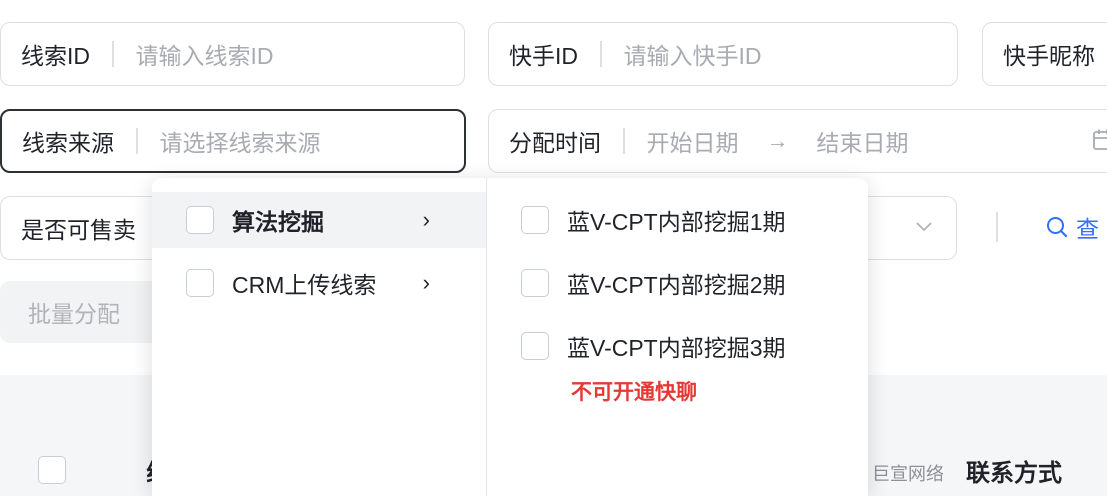 The image size is (1107, 496). I want to click on range-arrow-icon: →, so click(777, 140).